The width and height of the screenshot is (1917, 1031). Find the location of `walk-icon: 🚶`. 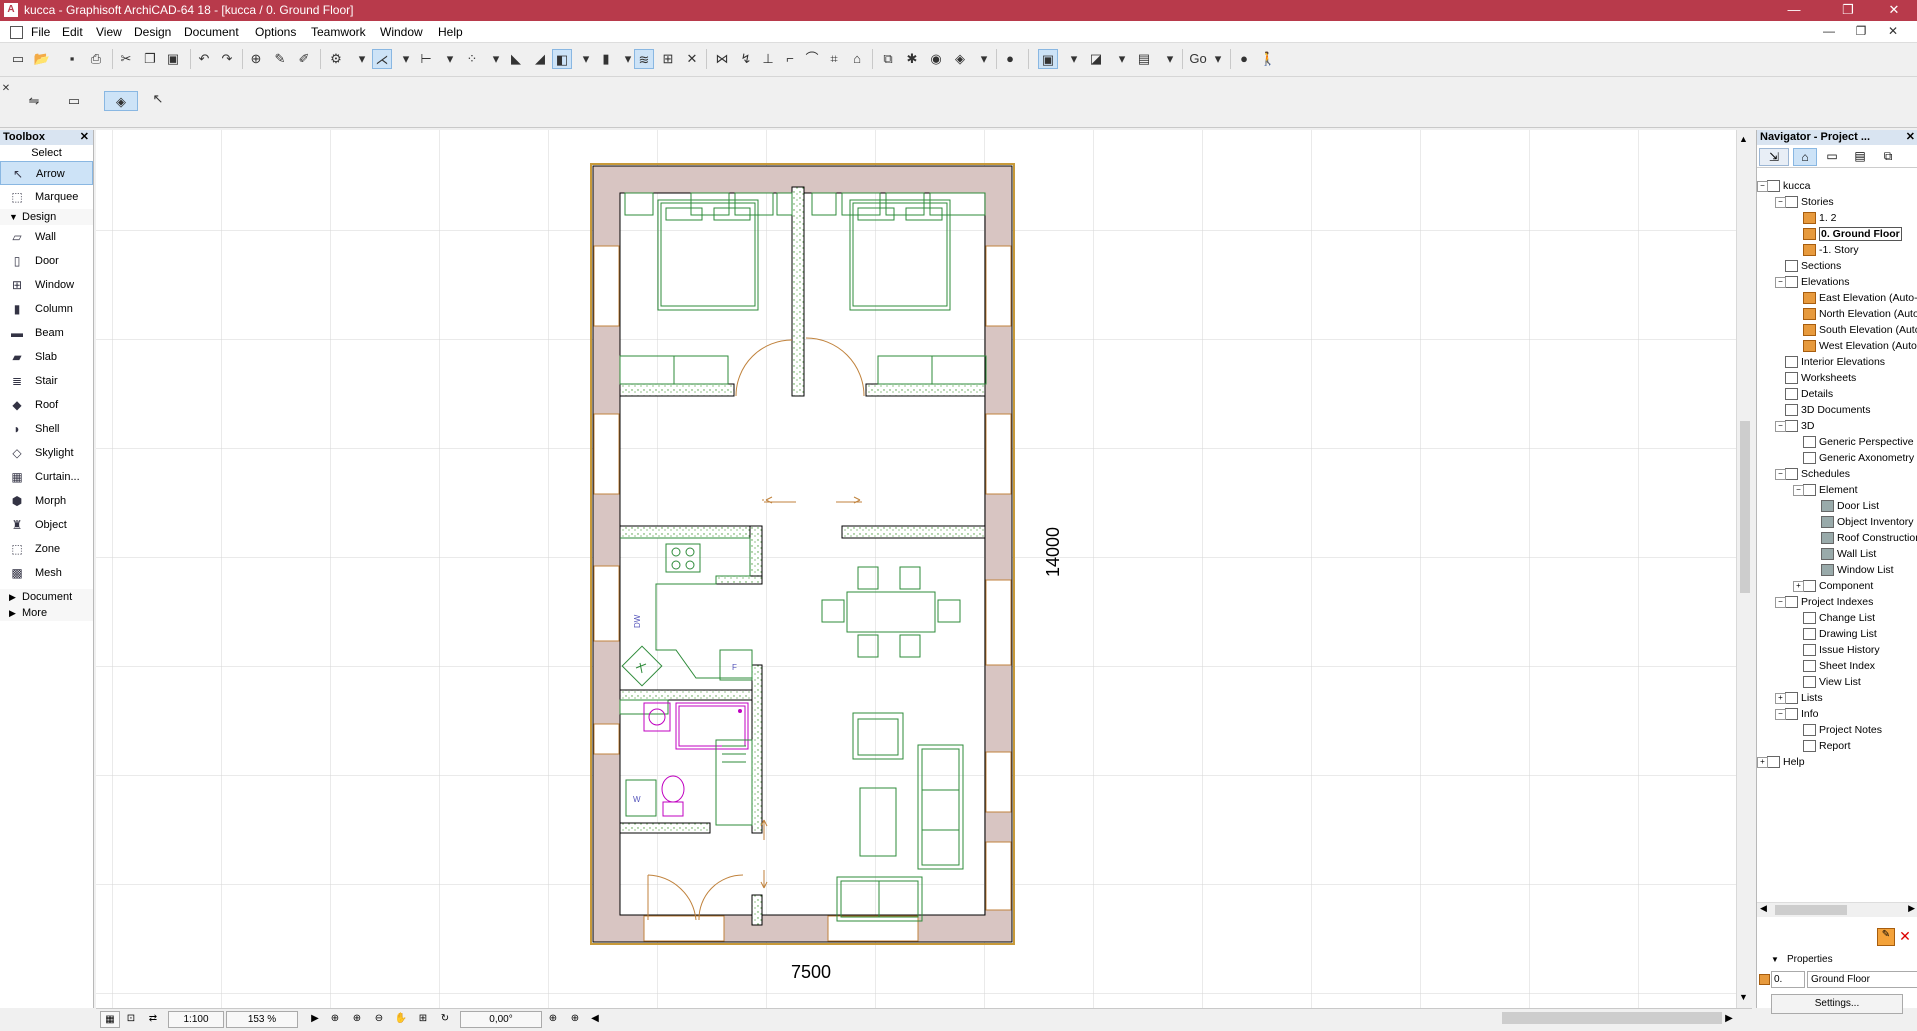

walk-icon: 🚶 is located at coordinates (1268, 59).